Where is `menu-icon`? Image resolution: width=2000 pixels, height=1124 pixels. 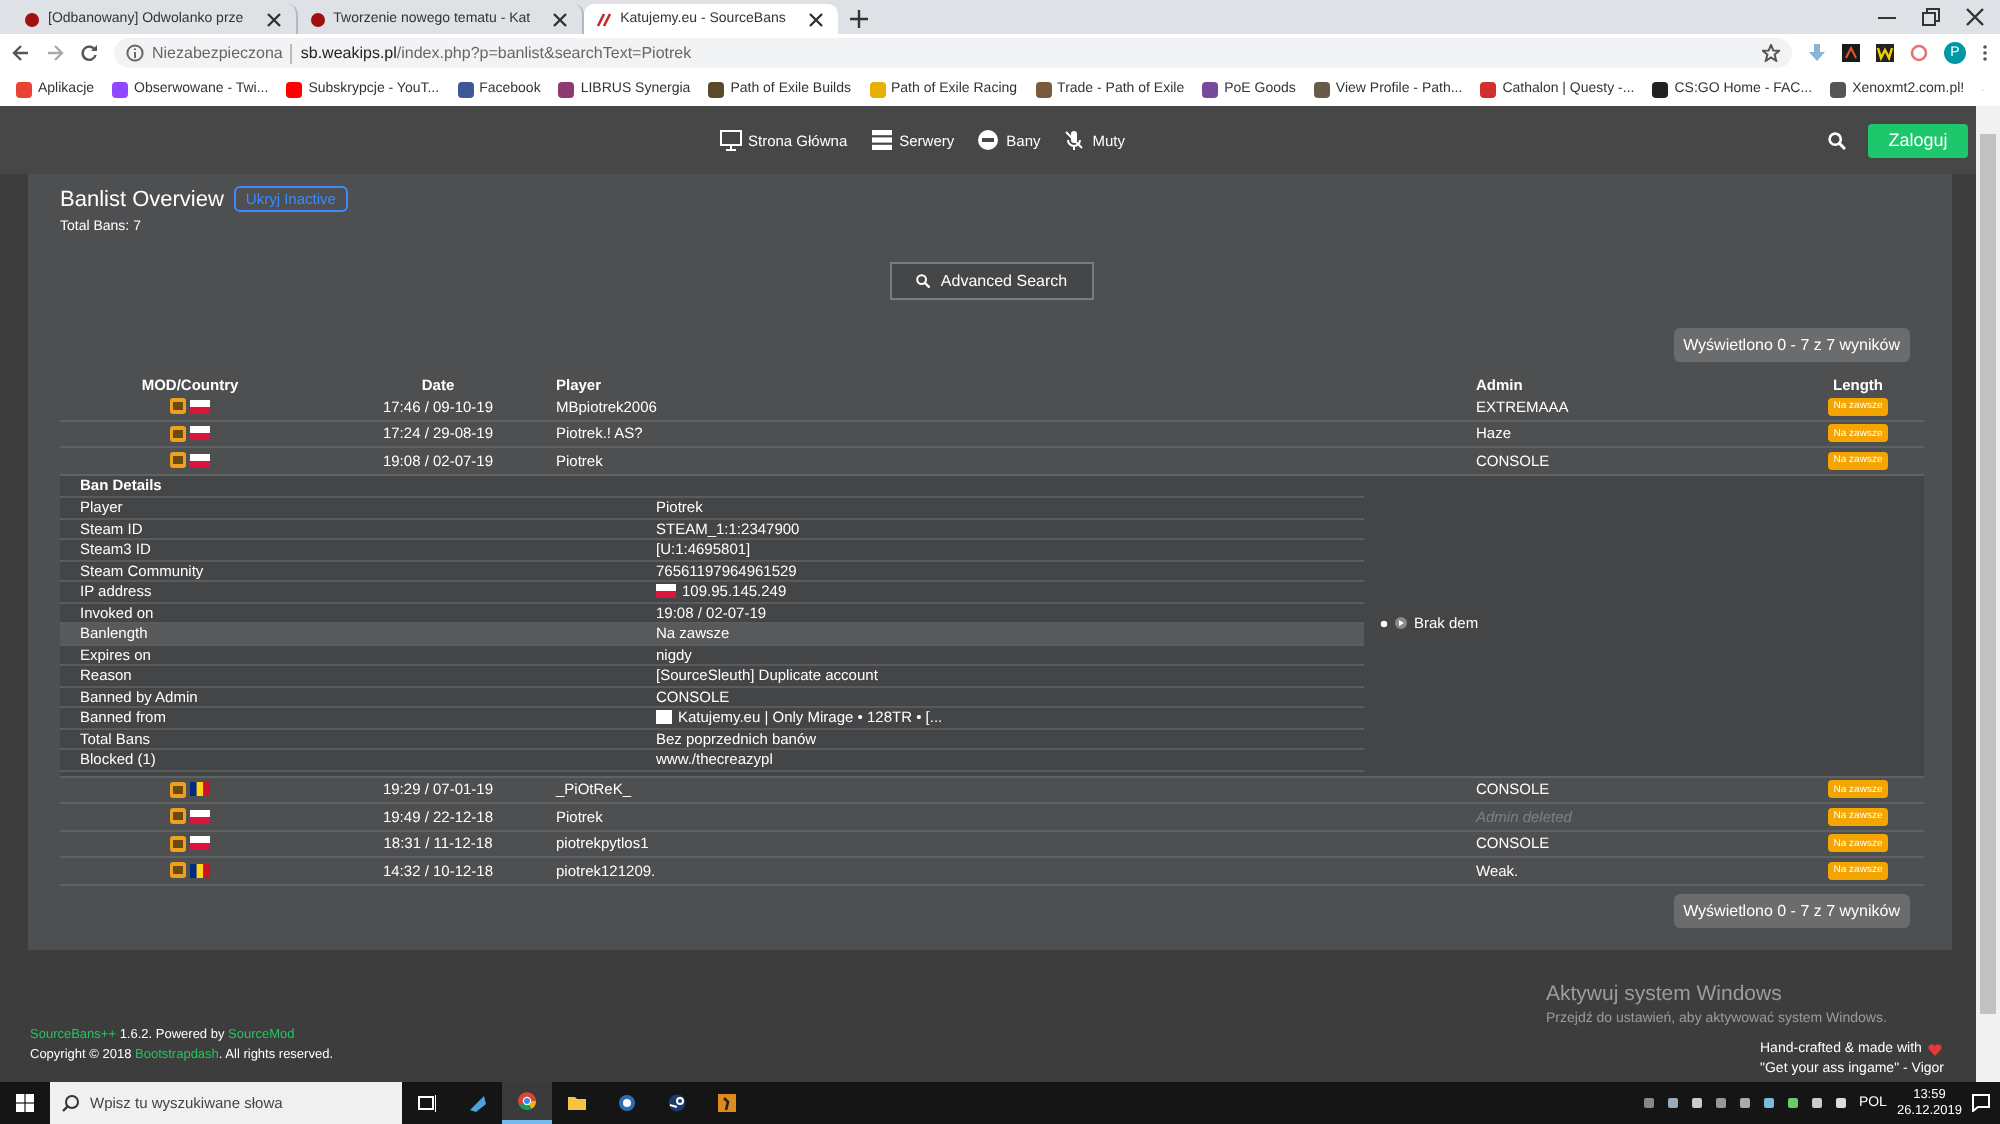
menu-icon is located at coordinates (1985, 53).